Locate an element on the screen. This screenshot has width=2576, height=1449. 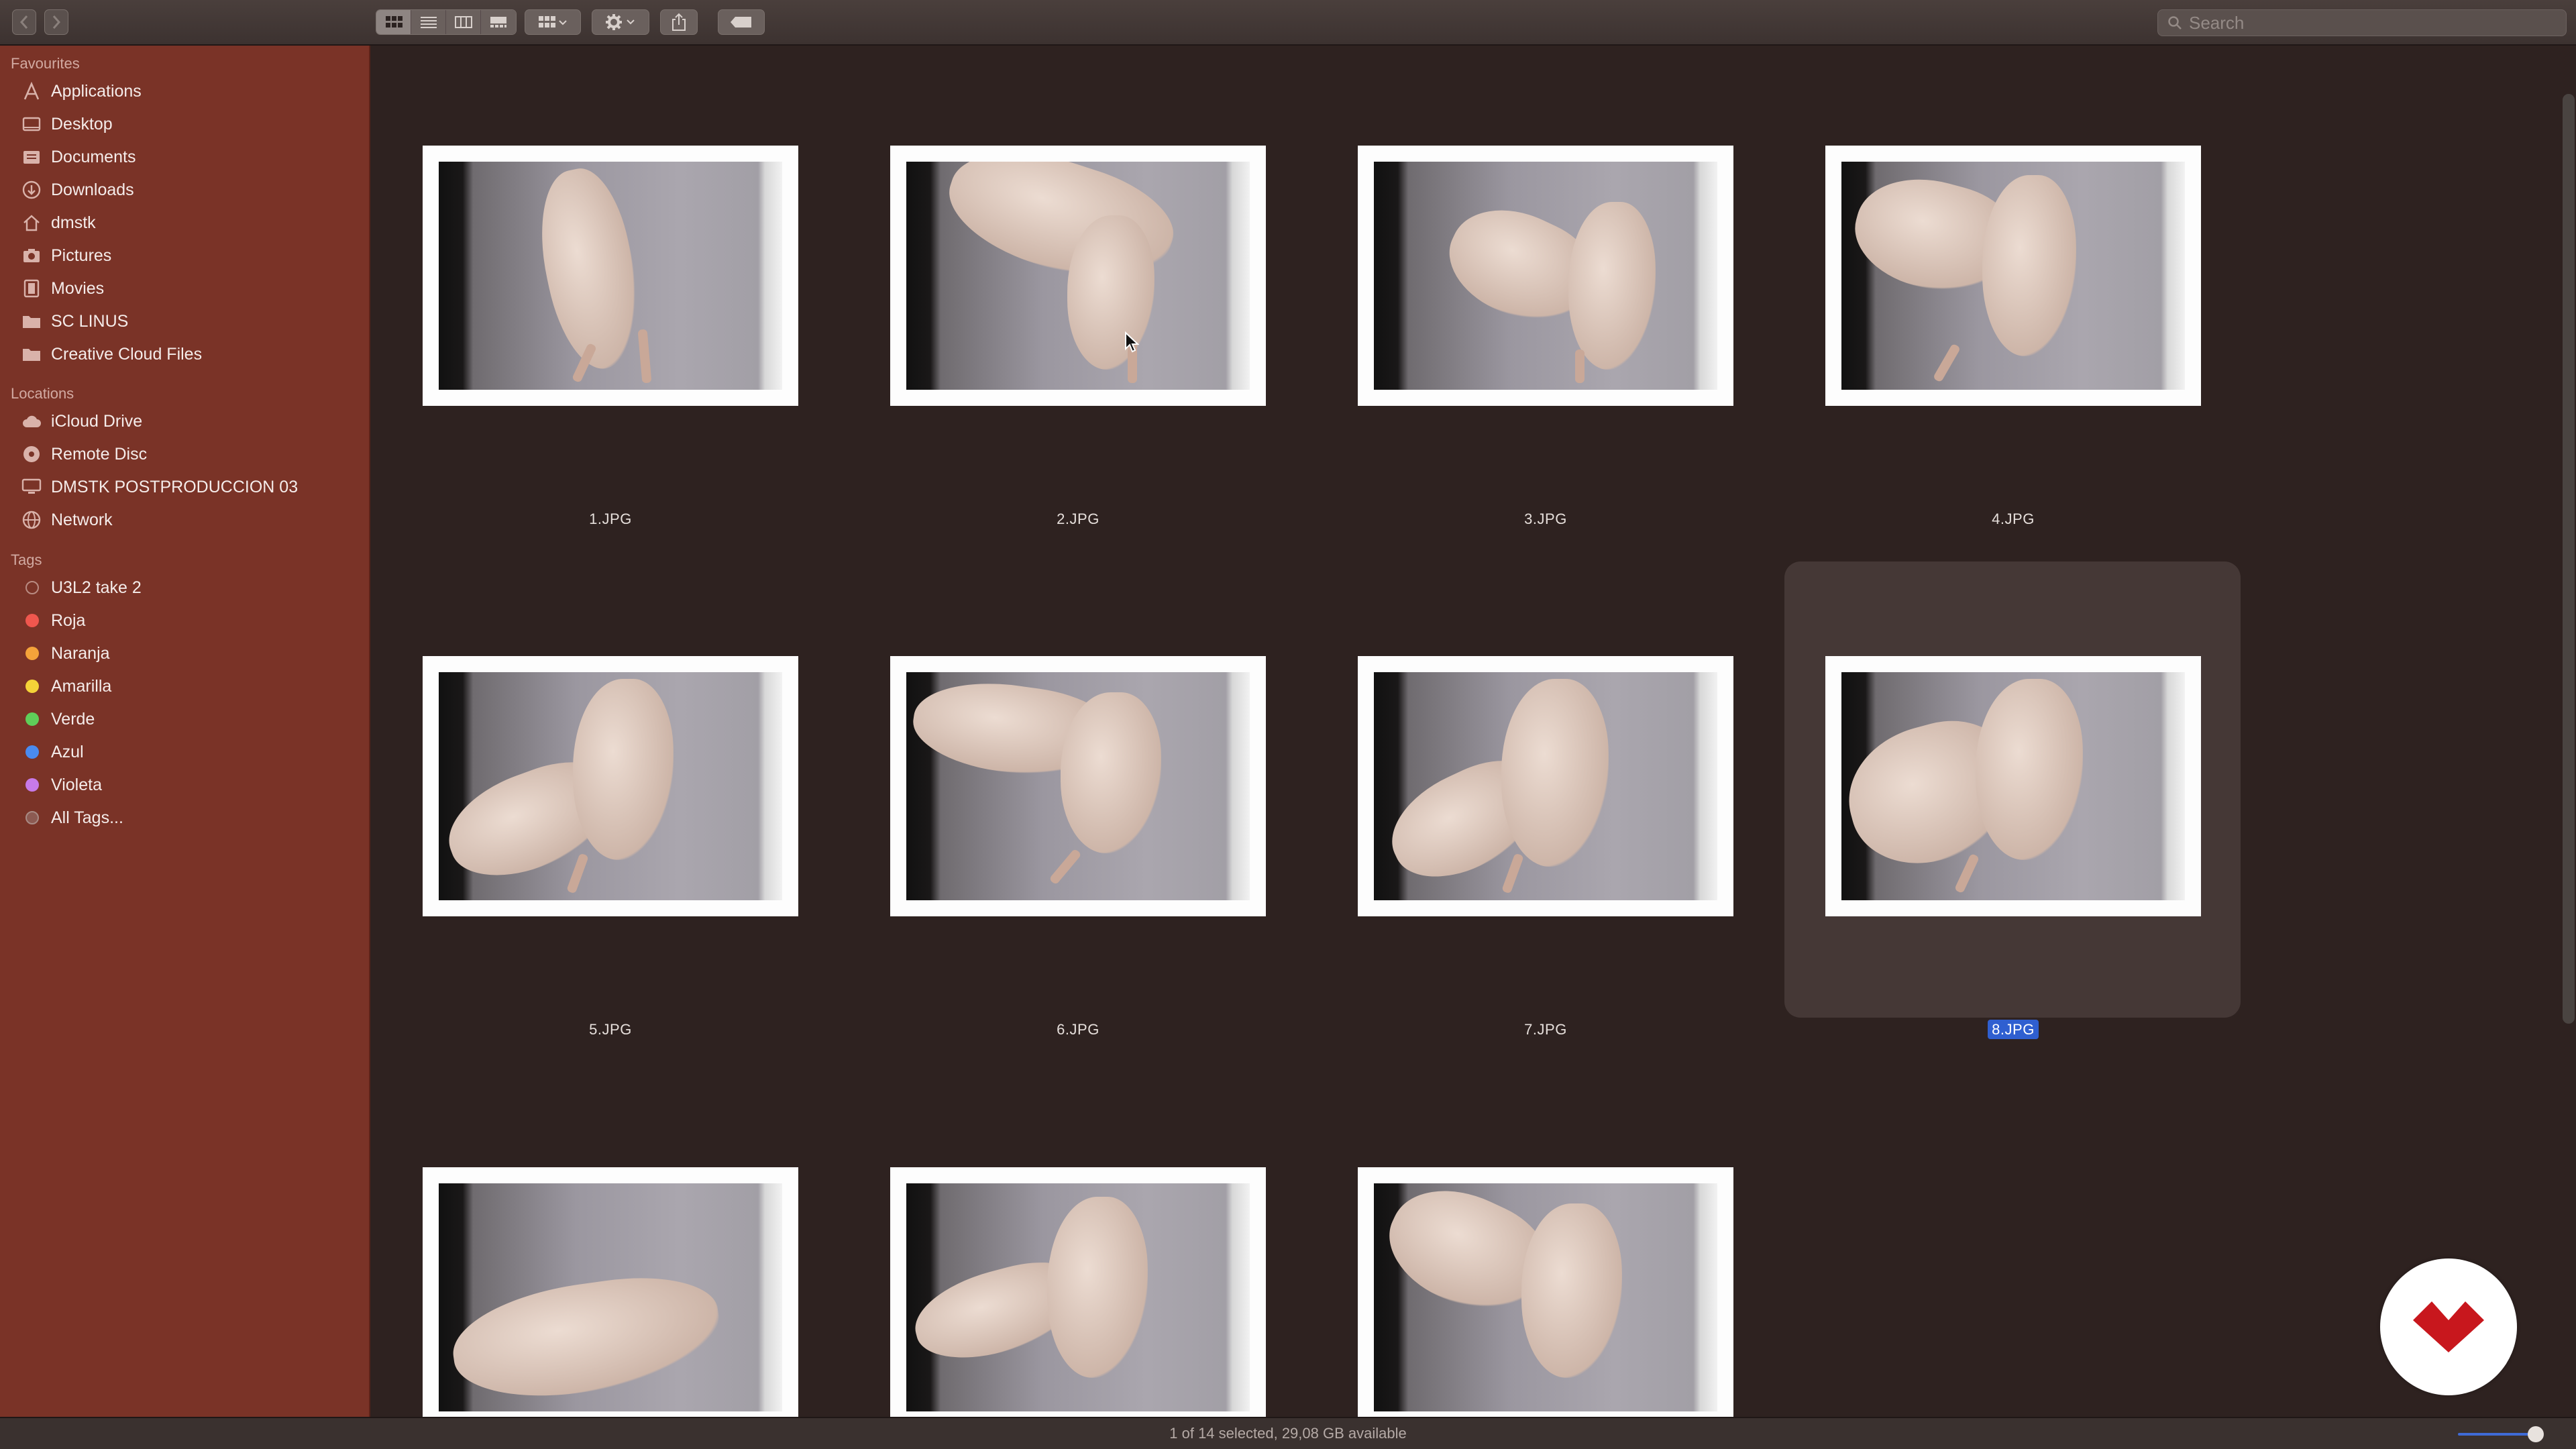
sidebar-item-label: Movies is located at coordinates (78, 288).